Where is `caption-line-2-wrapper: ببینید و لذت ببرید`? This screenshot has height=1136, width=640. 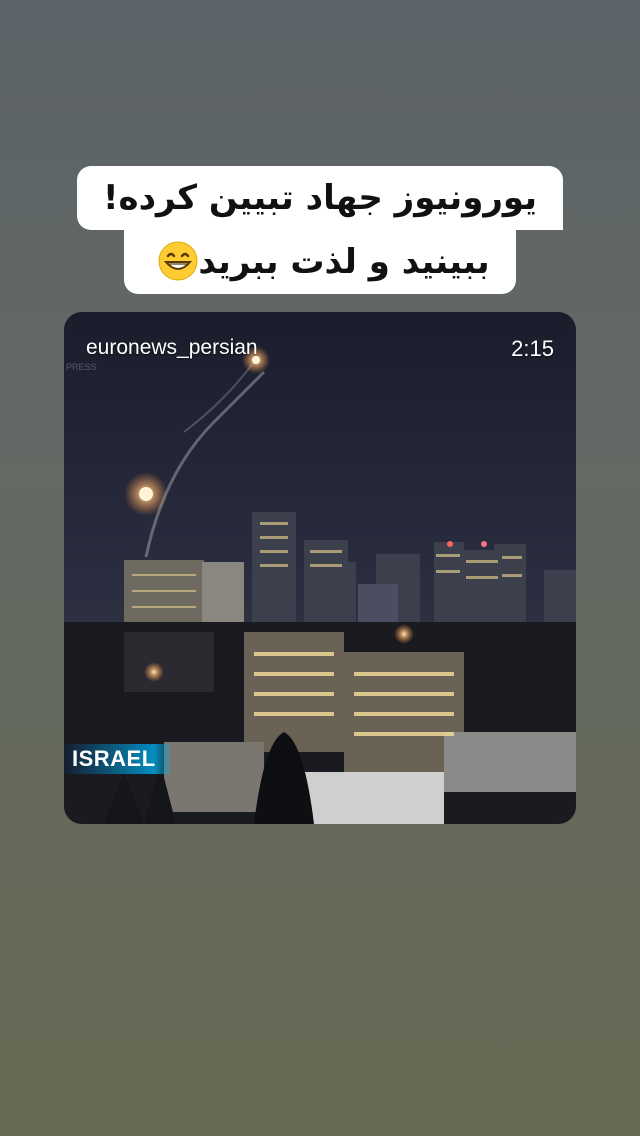
caption-line-2-wrapper: ببینید و لذت ببرید is located at coordinates (320, 262).